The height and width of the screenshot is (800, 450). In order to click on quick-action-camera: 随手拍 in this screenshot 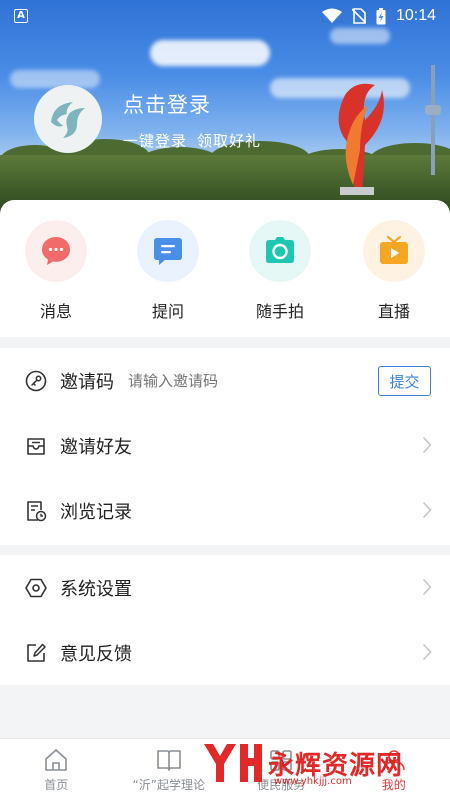, I will do `click(280, 271)`.